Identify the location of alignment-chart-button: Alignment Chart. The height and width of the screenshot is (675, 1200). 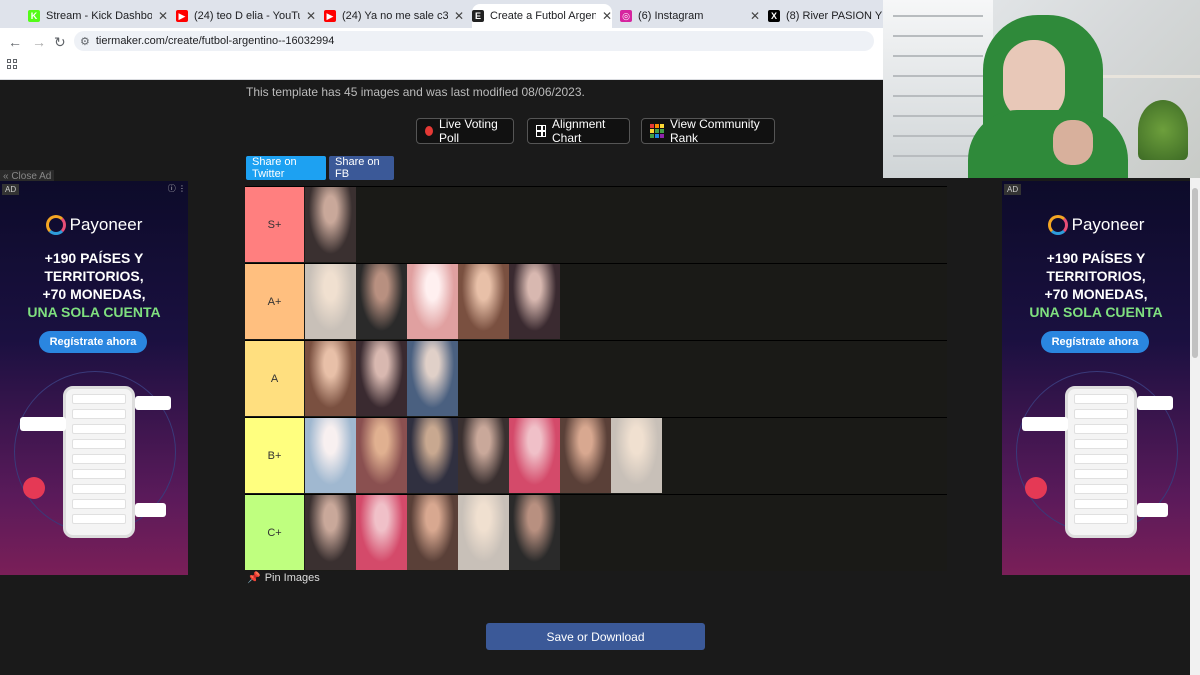
(578, 131).